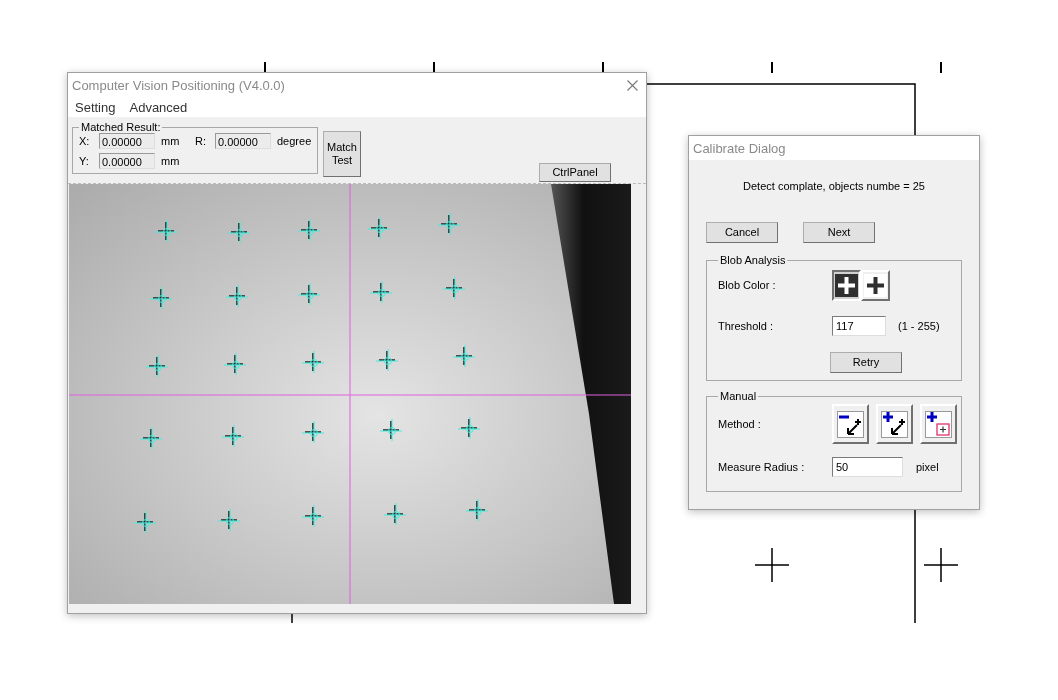 The width and height of the screenshot is (1058, 700). Describe the element at coordinates (84, 161) in the screenshot. I see `field-label: Y:` at that location.